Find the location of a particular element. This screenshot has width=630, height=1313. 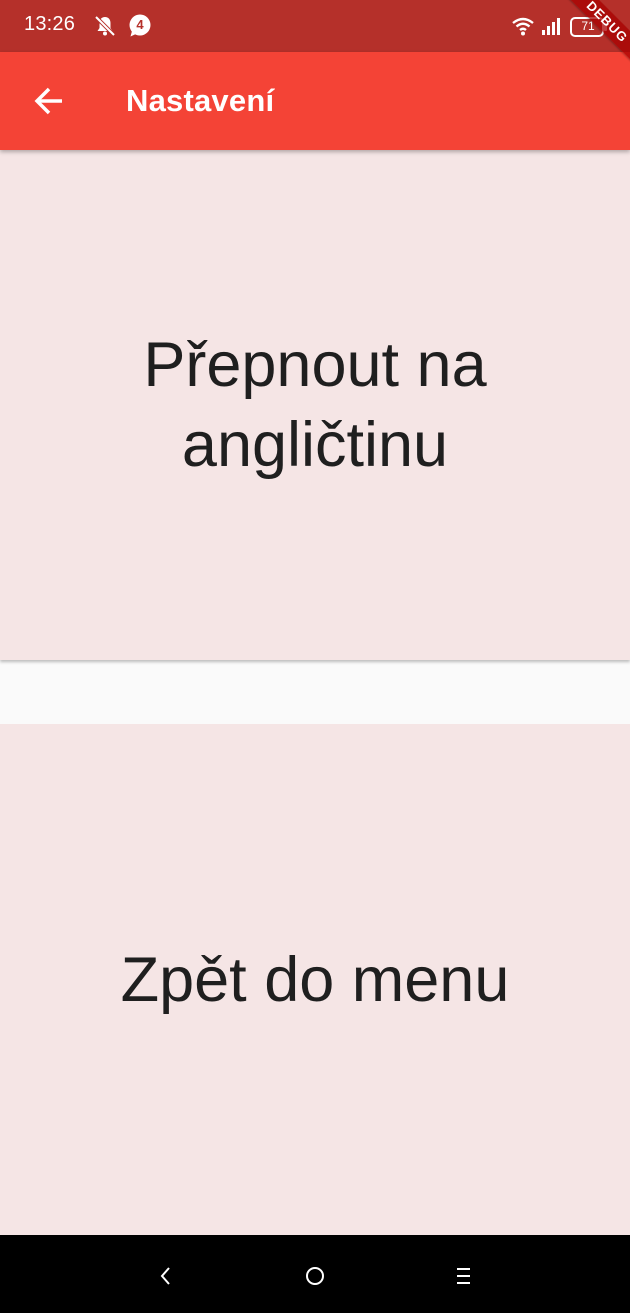

circle-home-icon is located at coordinates (315, 1276).